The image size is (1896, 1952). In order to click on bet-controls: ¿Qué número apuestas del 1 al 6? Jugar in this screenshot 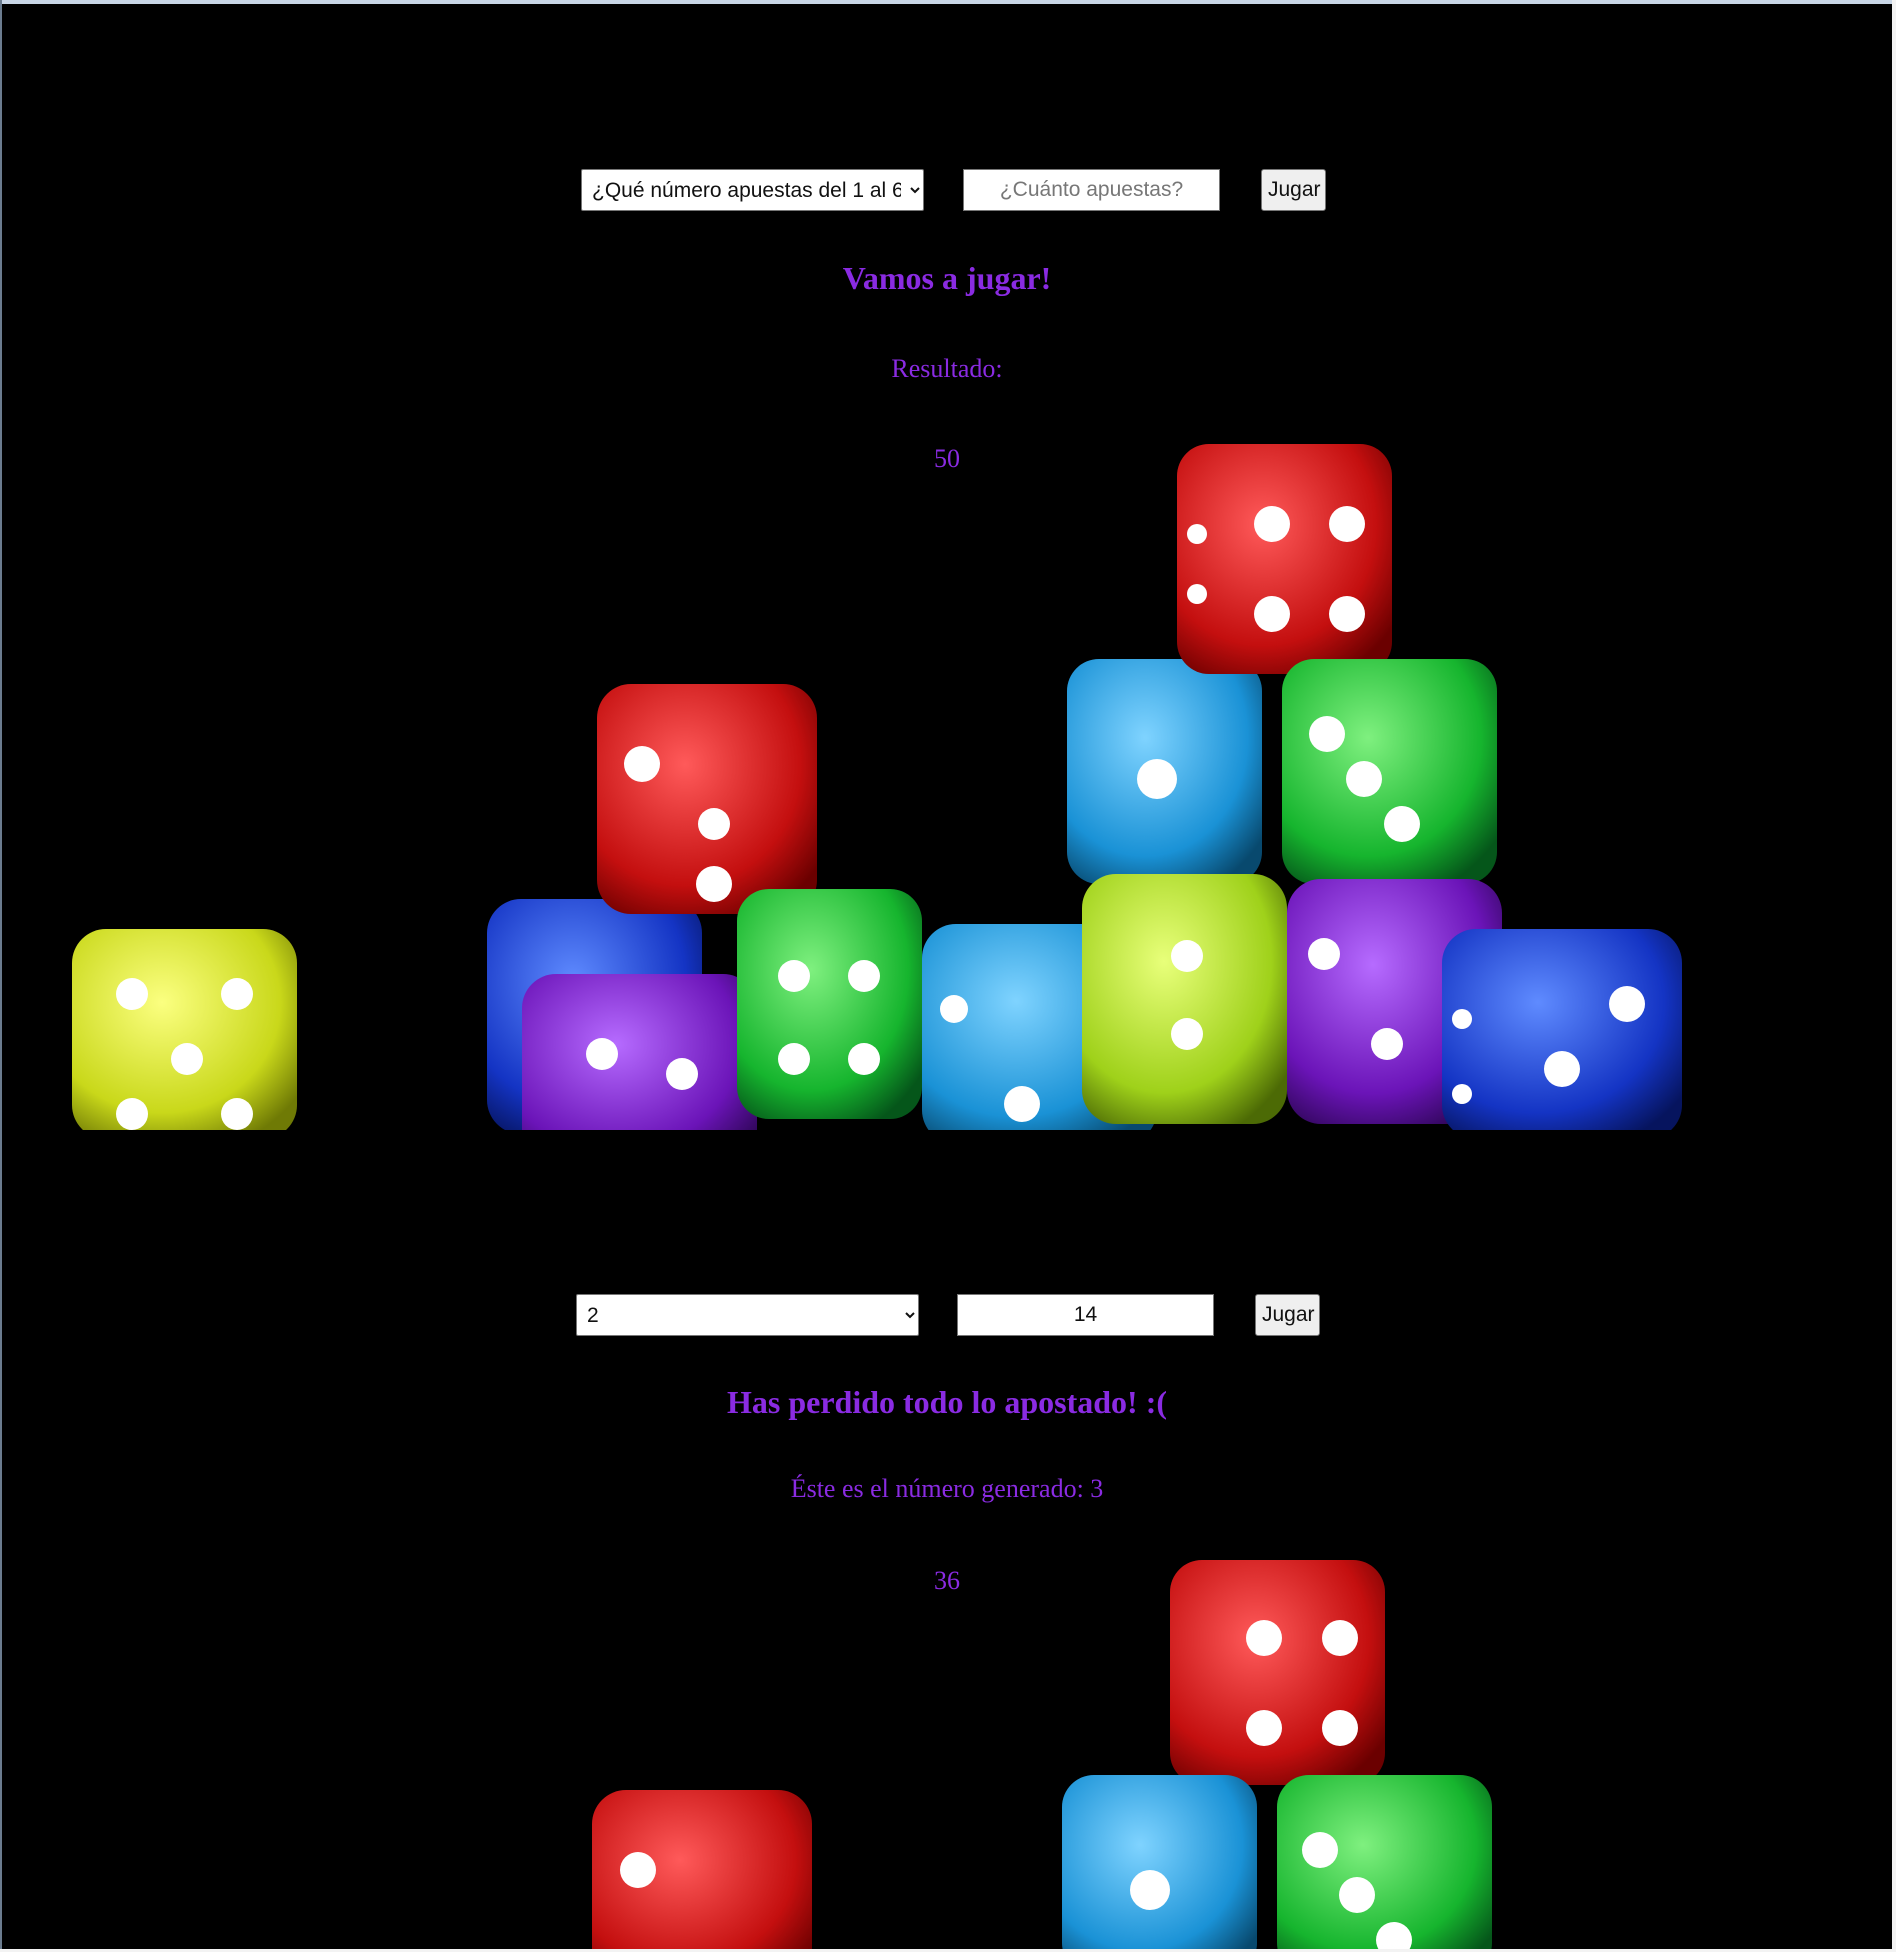, I will do `click(947, 191)`.